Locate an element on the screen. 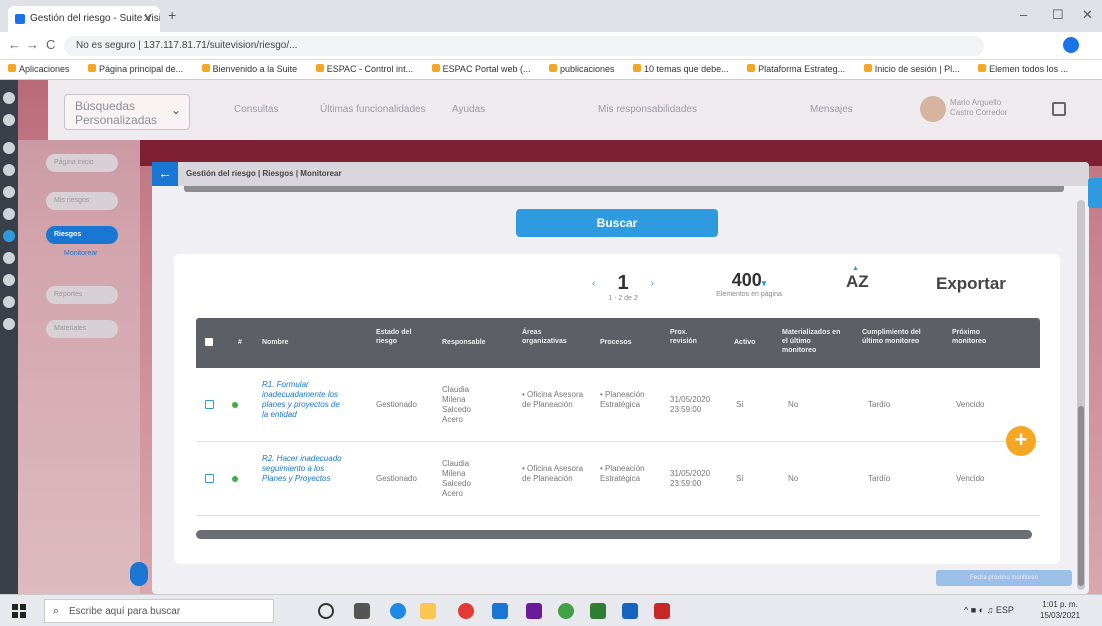 The height and width of the screenshot is (626, 1102). sidebar-item-pagina-inicio: Página inicio is located at coordinates (82, 163).